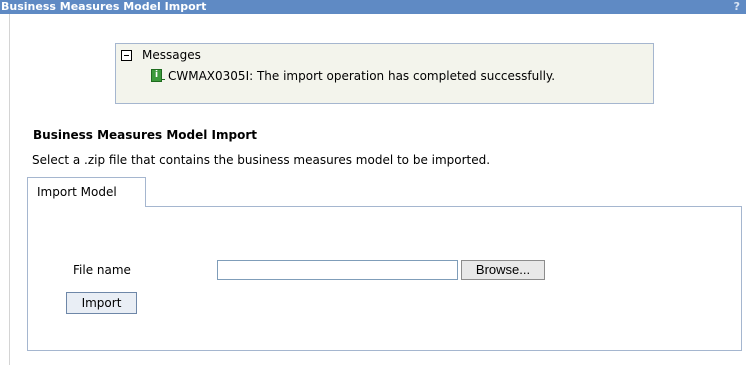 The height and width of the screenshot is (365, 746). What do you see at coordinates (102, 270) in the screenshot?
I see `file-name-label: File name` at bounding box center [102, 270].